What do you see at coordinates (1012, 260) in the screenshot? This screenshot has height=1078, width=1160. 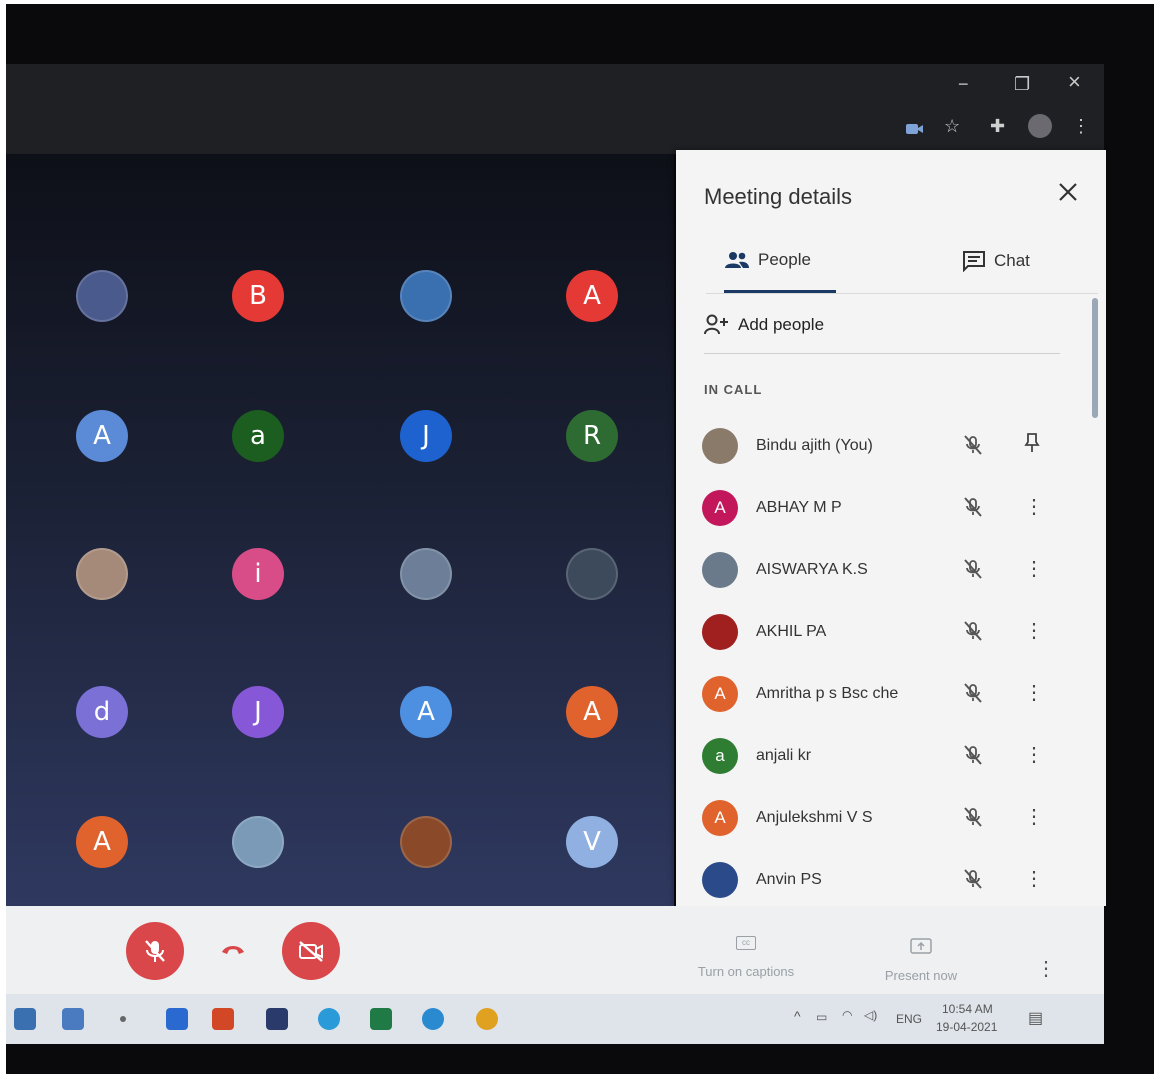 I see `tab-chat-label: Chat` at bounding box center [1012, 260].